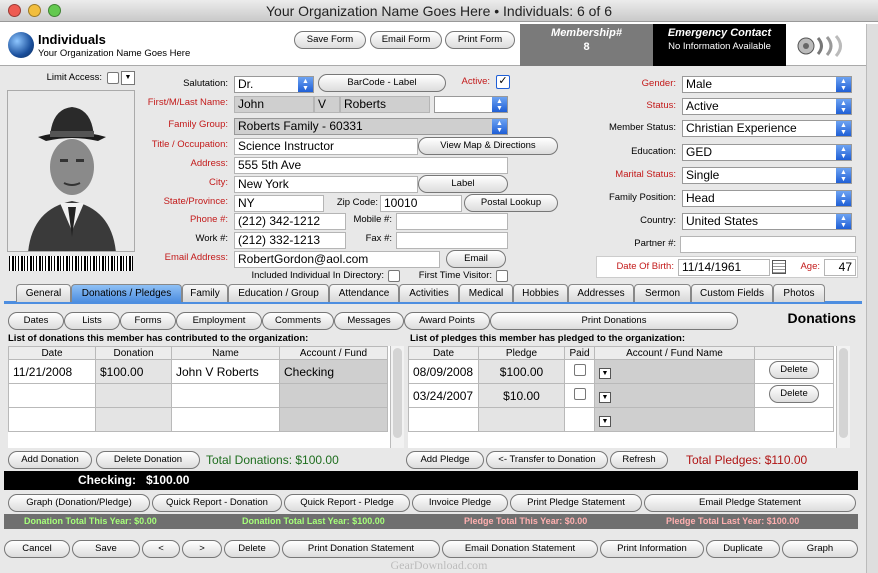  What do you see at coordinates (621, 395) in the screenshot?
I see `table-row: 03/24/2007 $10.00 ▼ Delete` at bounding box center [621, 395].